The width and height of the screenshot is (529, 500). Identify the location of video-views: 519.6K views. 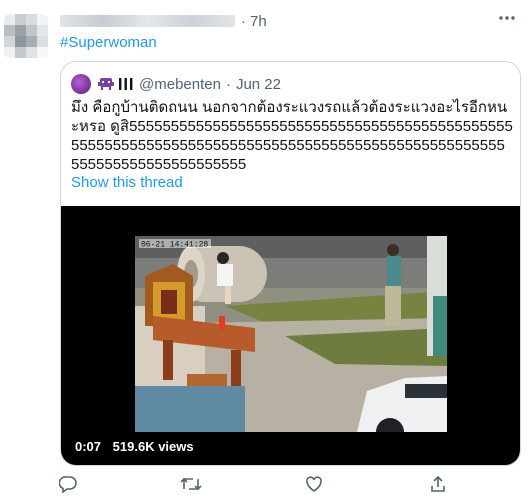
(153, 446).